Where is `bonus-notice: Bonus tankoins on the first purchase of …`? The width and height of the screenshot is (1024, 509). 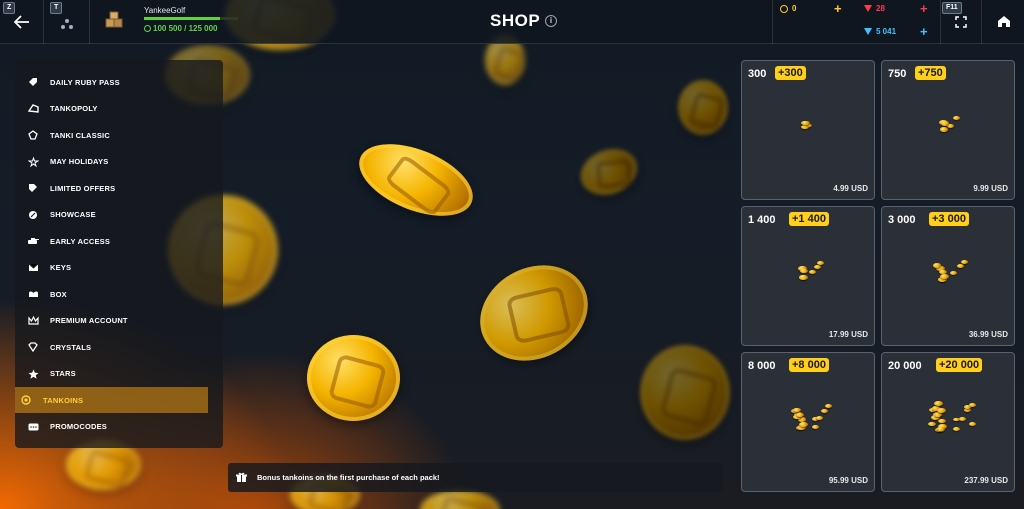 bonus-notice: Bonus tankoins on the first purchase of … is located at coordinates (475, 477).